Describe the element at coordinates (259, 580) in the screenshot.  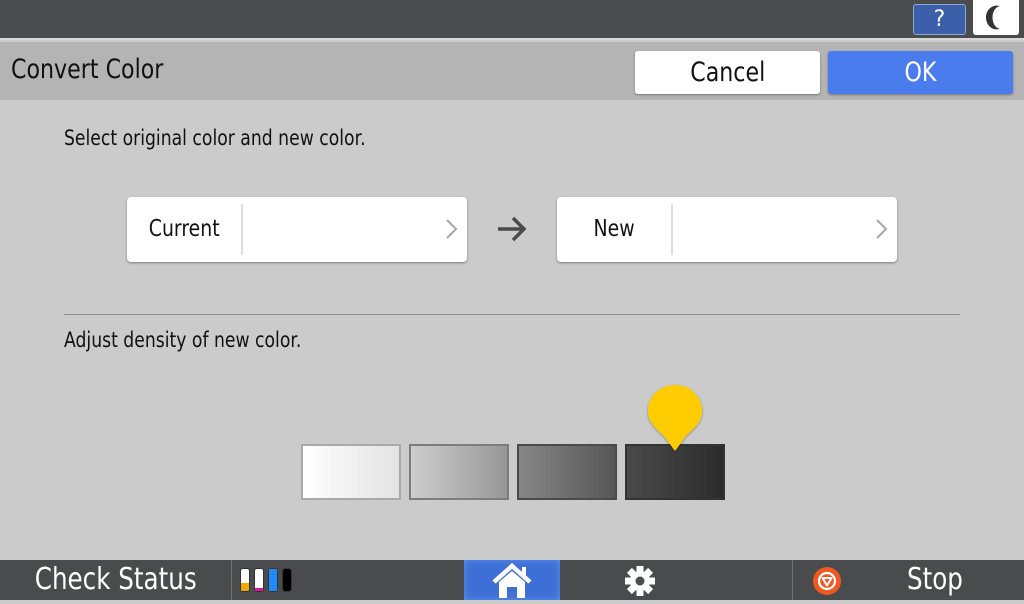
I see `ink-tank-magenta` at that location.